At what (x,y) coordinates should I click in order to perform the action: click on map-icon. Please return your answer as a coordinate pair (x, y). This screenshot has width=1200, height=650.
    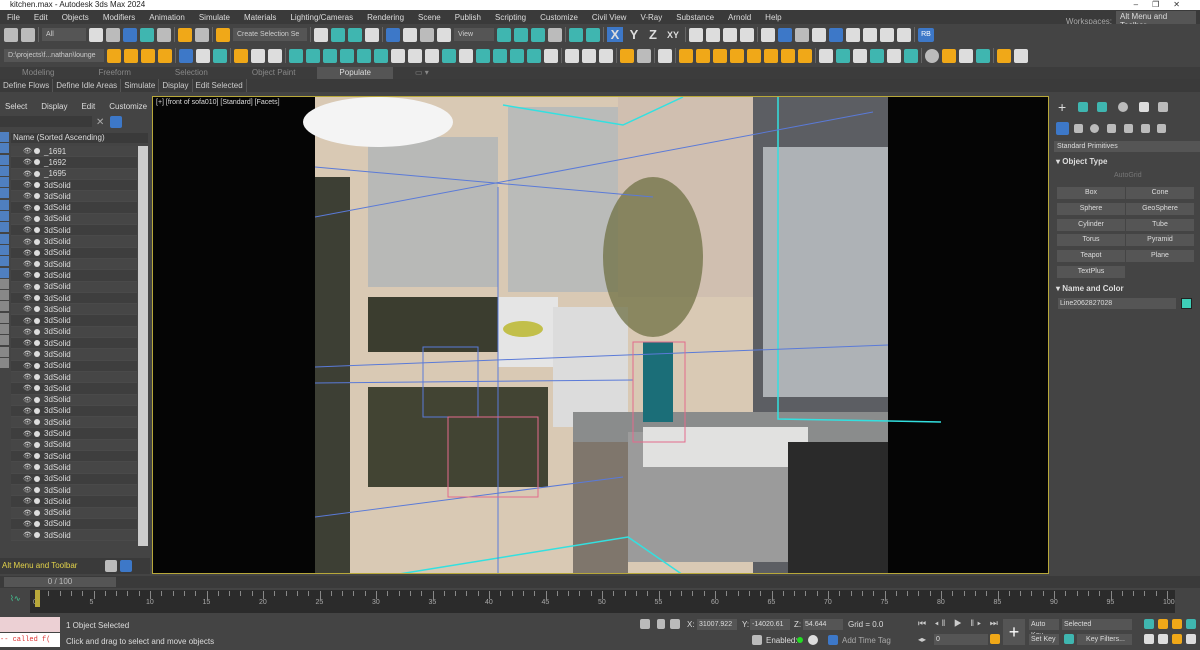
    Looking at the image, I should click on (1004, 55).